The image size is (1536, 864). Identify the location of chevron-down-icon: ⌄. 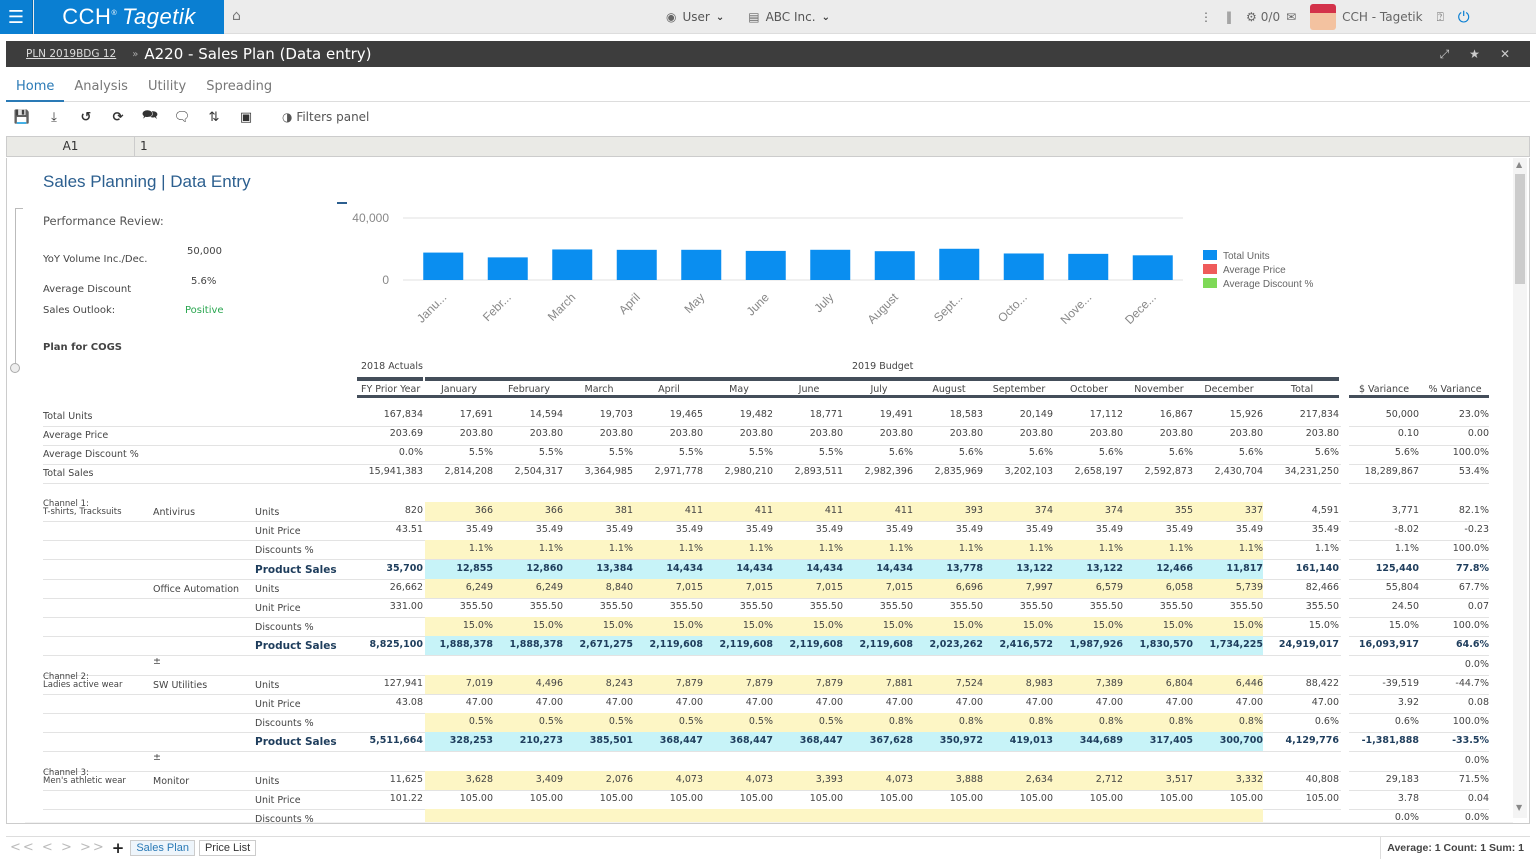
(720, 17).